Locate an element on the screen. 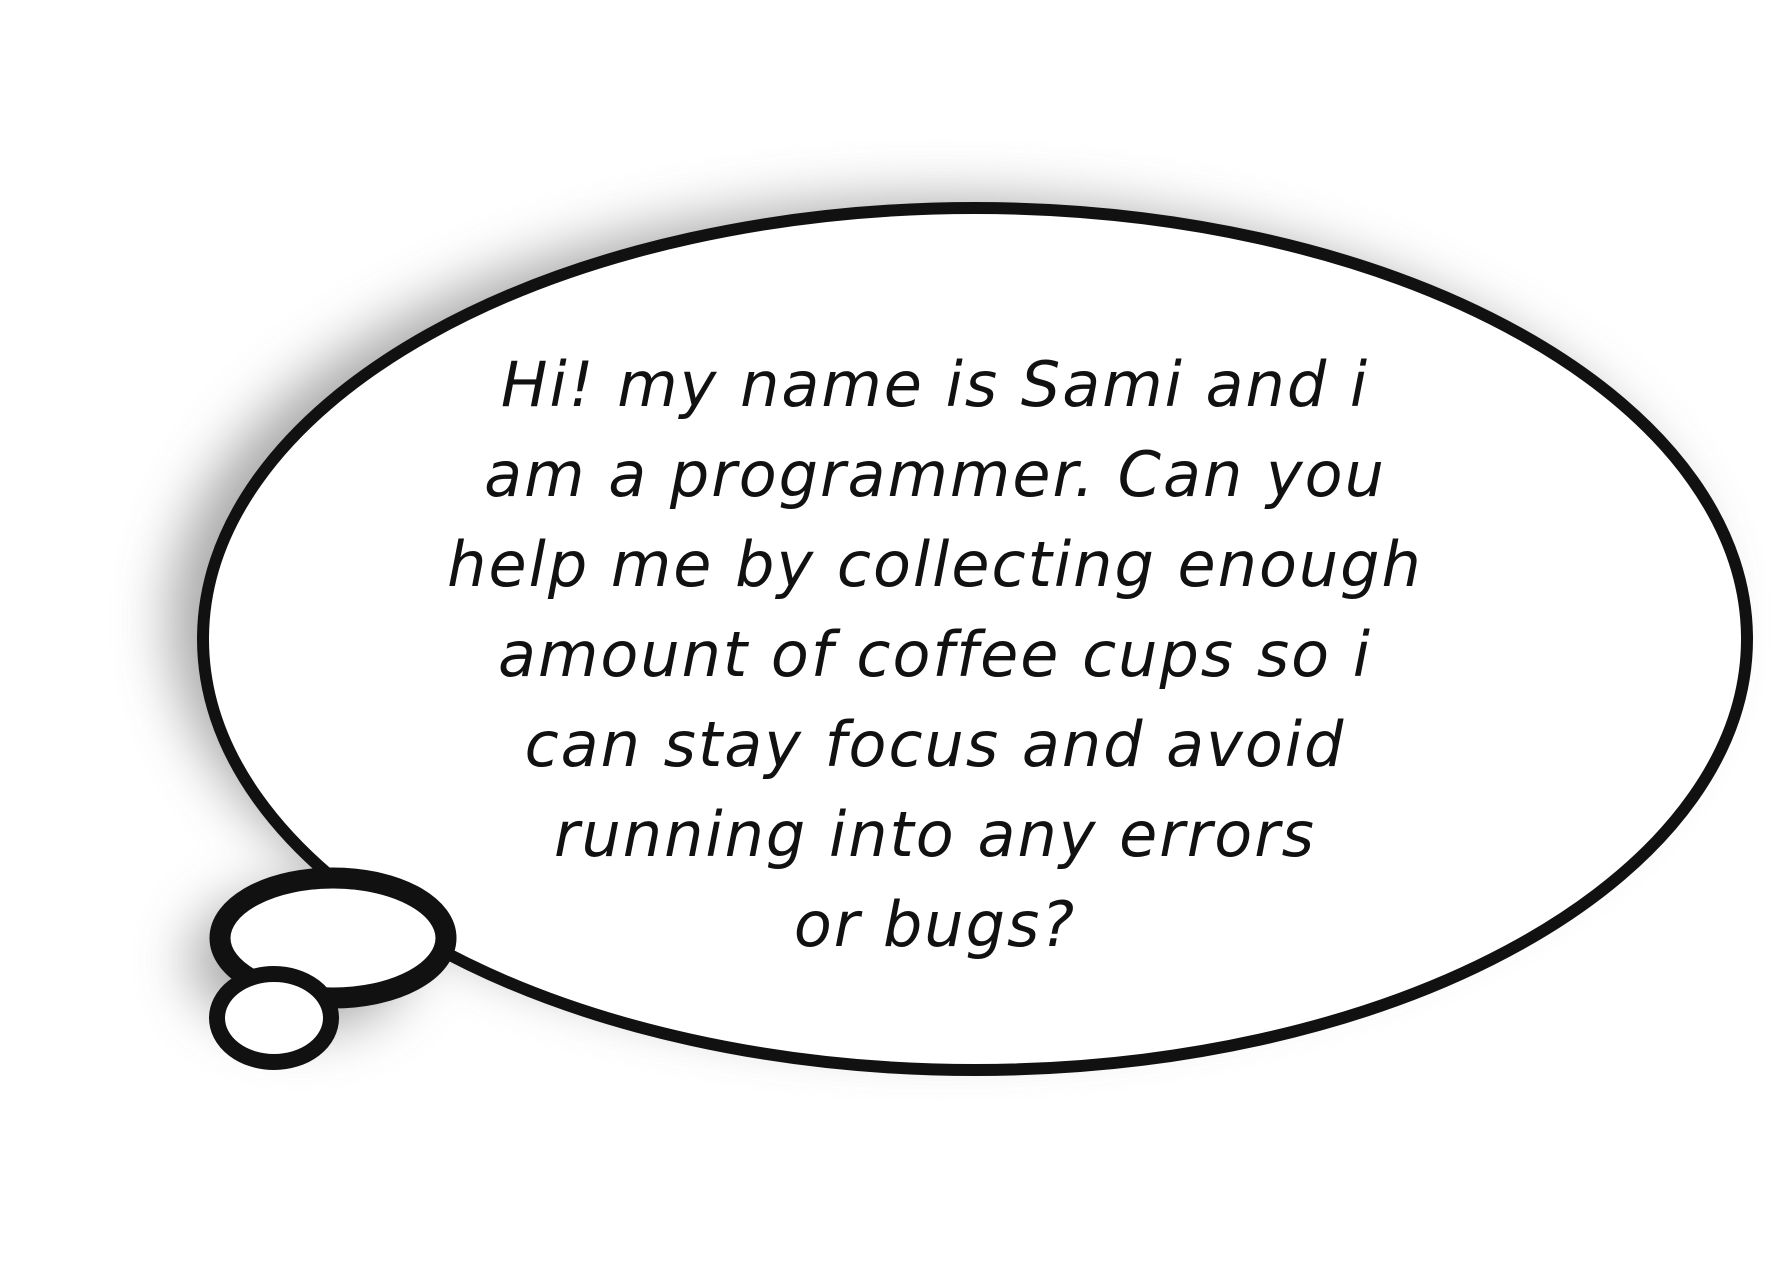  message-line-6: running into any errors is located at coordinates (935, 834).